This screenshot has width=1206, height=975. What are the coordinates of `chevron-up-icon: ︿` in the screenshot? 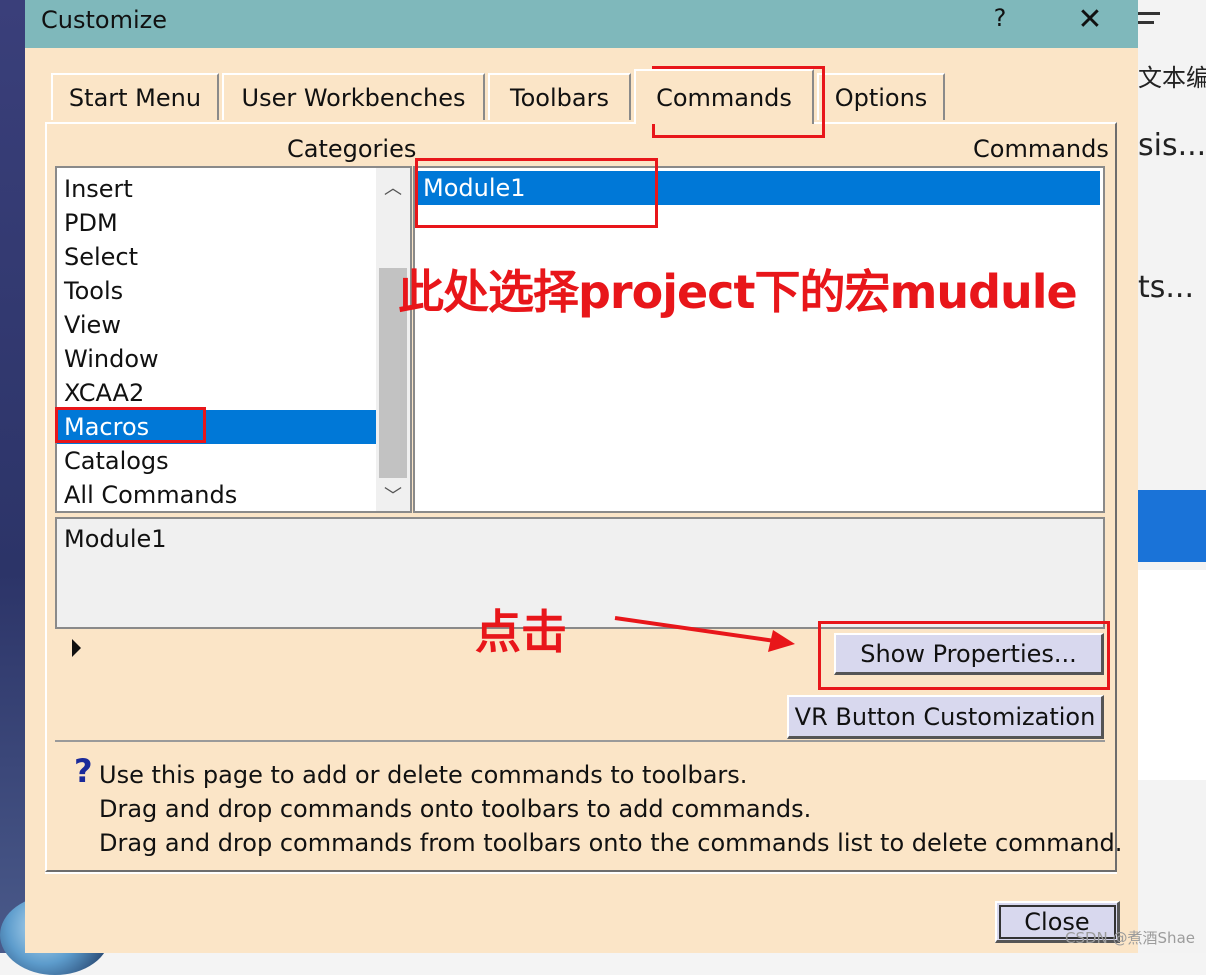 It's located at (393, 187).